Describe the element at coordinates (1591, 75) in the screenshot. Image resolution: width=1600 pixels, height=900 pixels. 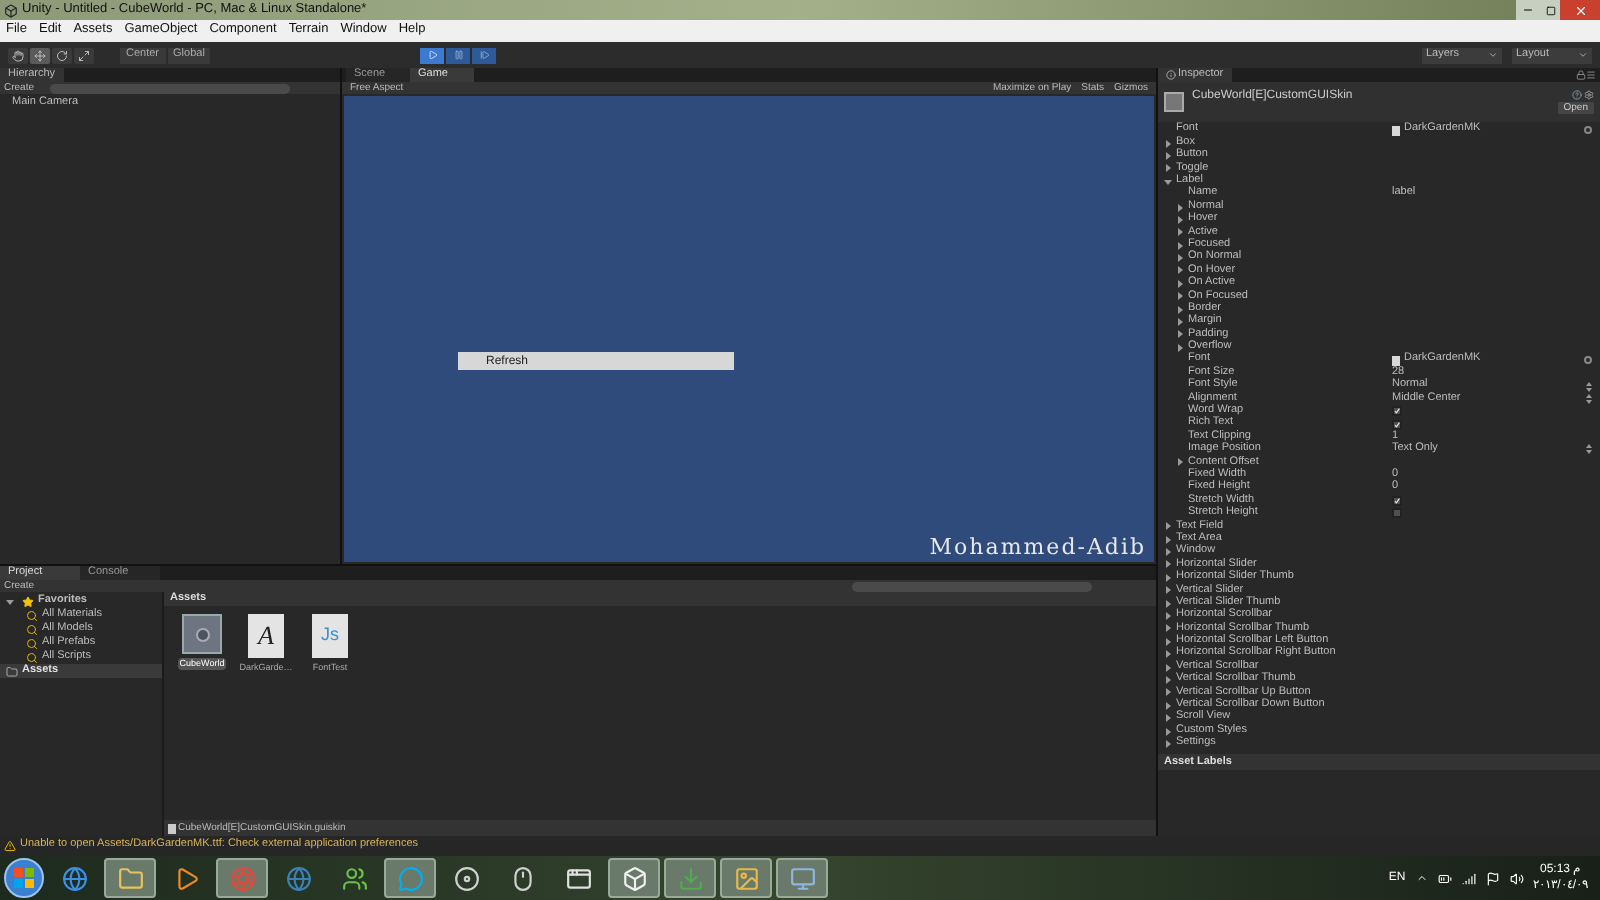
I see `menu-icon` at that location.